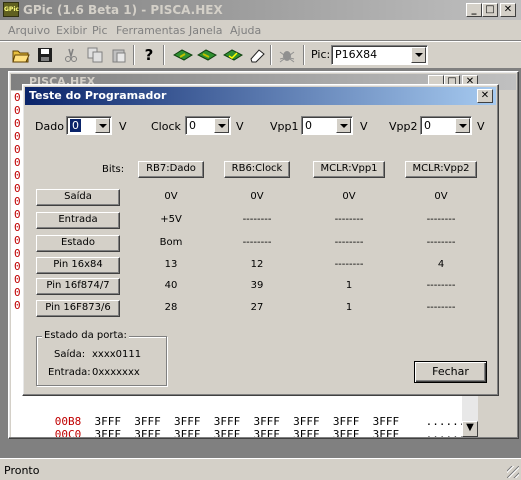 This screenshot has width=521, height=480. I want to click on pin16f874-rb7: 40, so click(171, 285).